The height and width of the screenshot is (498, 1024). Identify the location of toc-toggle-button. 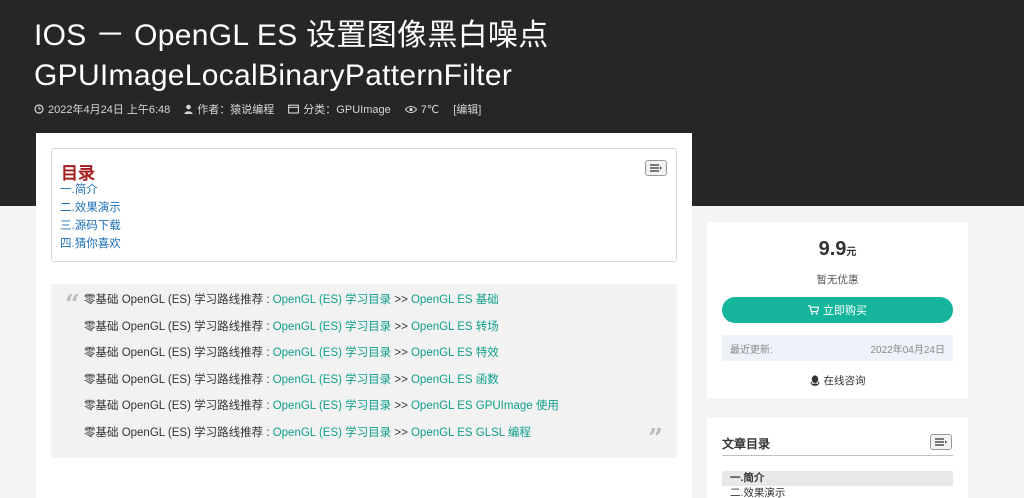
(656, 168).